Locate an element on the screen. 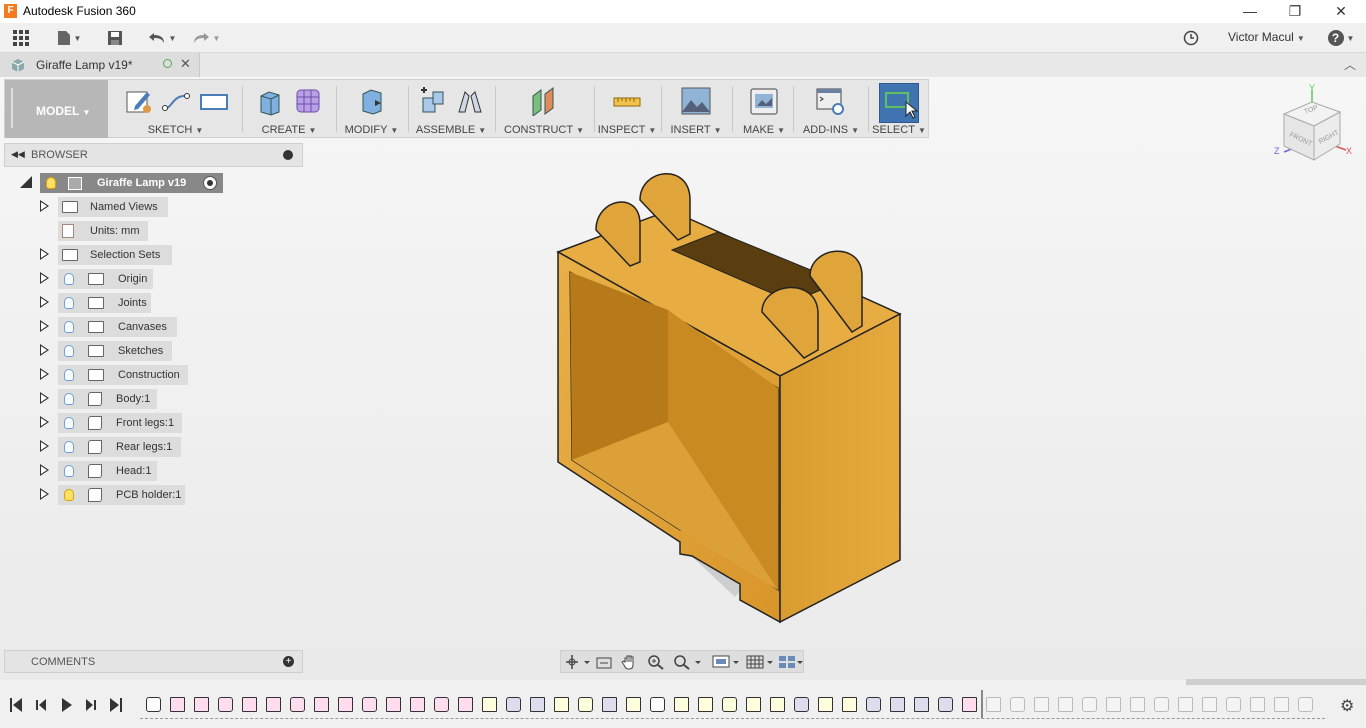  comments-panel-header: COMMENTS + is located at coordinates (153, 661).